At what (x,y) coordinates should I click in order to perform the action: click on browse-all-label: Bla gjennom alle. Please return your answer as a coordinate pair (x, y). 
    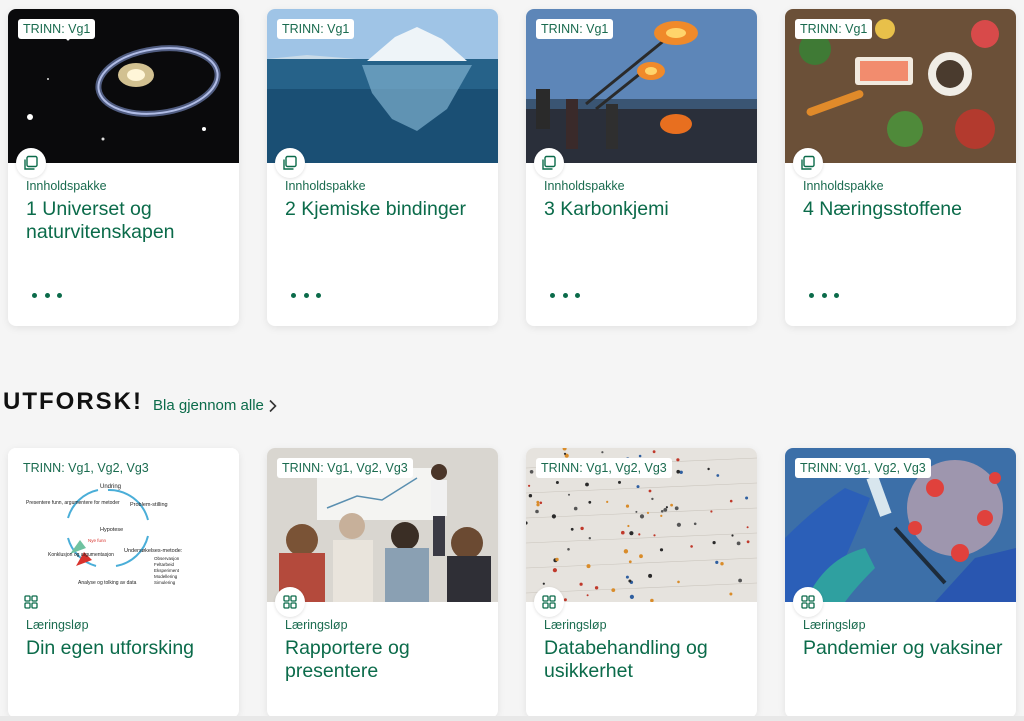
    Looking at the image, I should click on (208, 405).